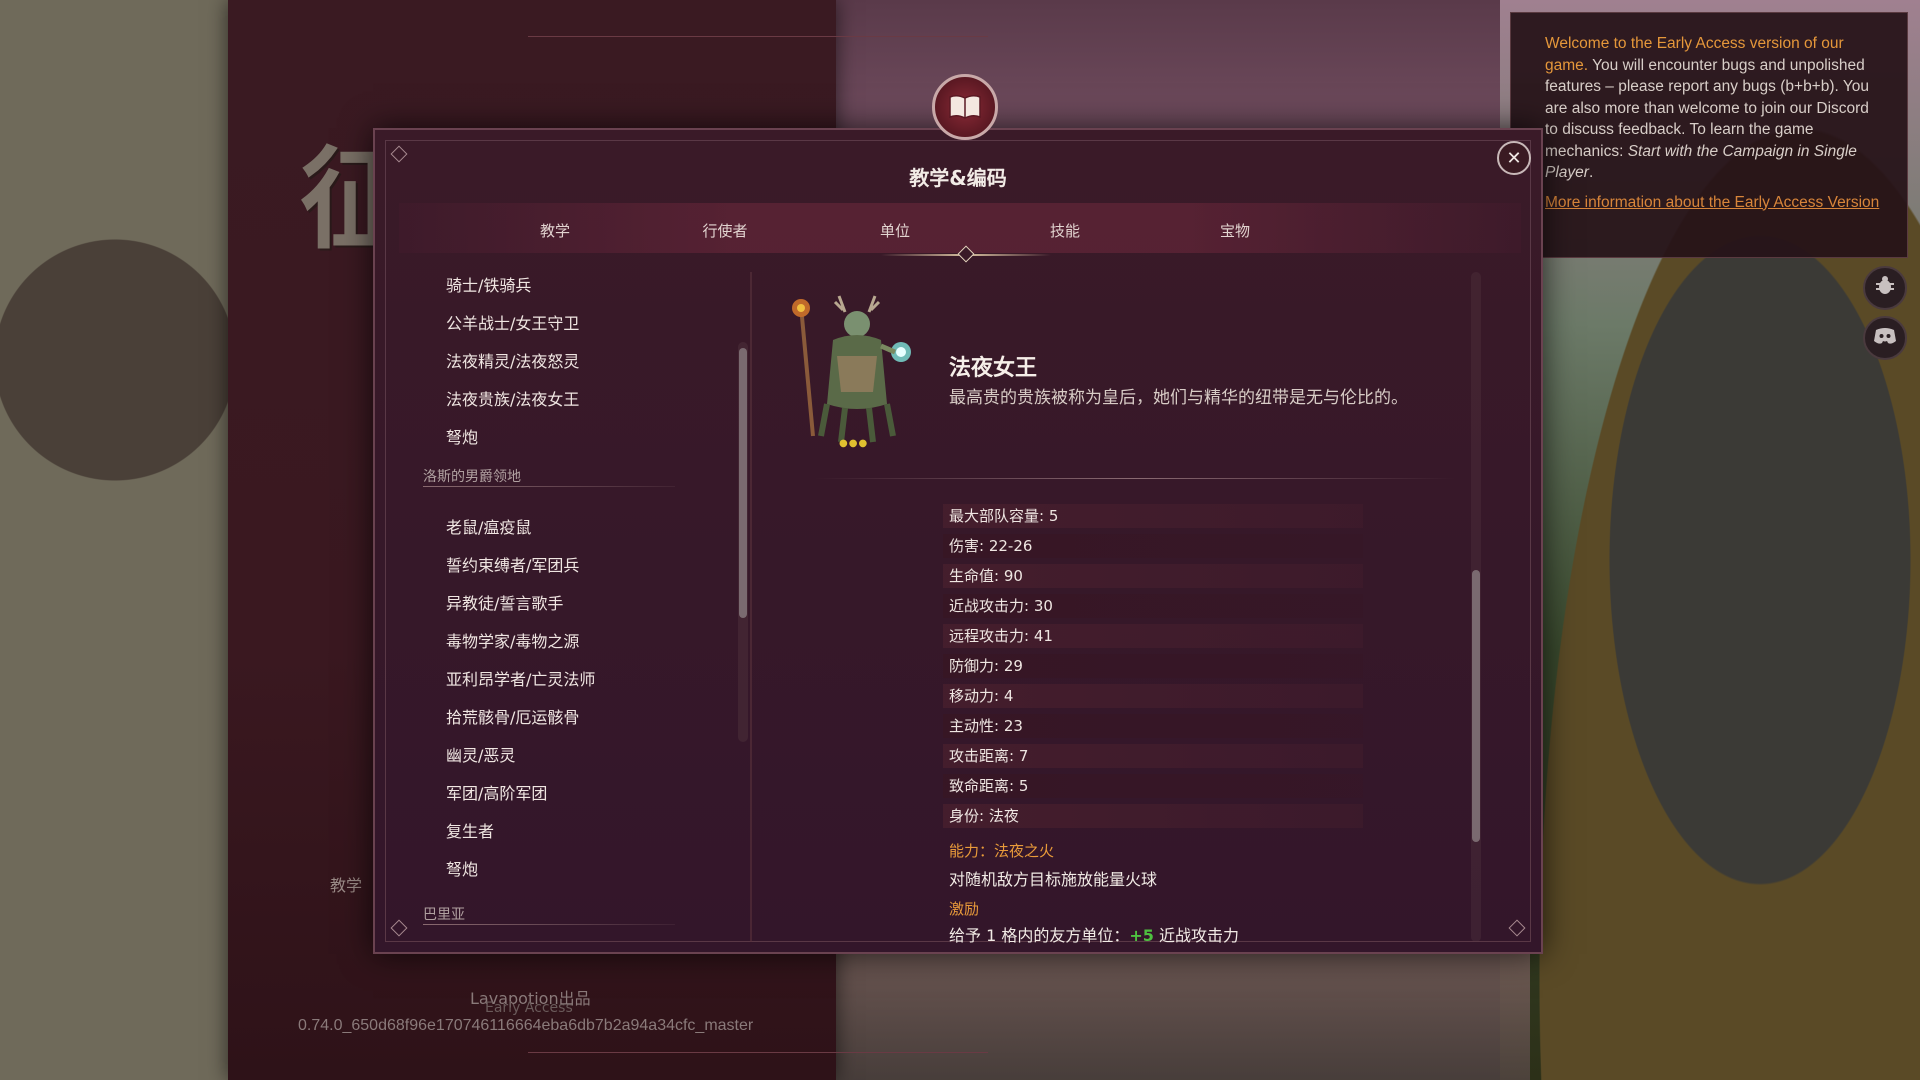 The image size is (1920, 1080). I want to click on tab-wielders: 行使者, so click(724, 230).